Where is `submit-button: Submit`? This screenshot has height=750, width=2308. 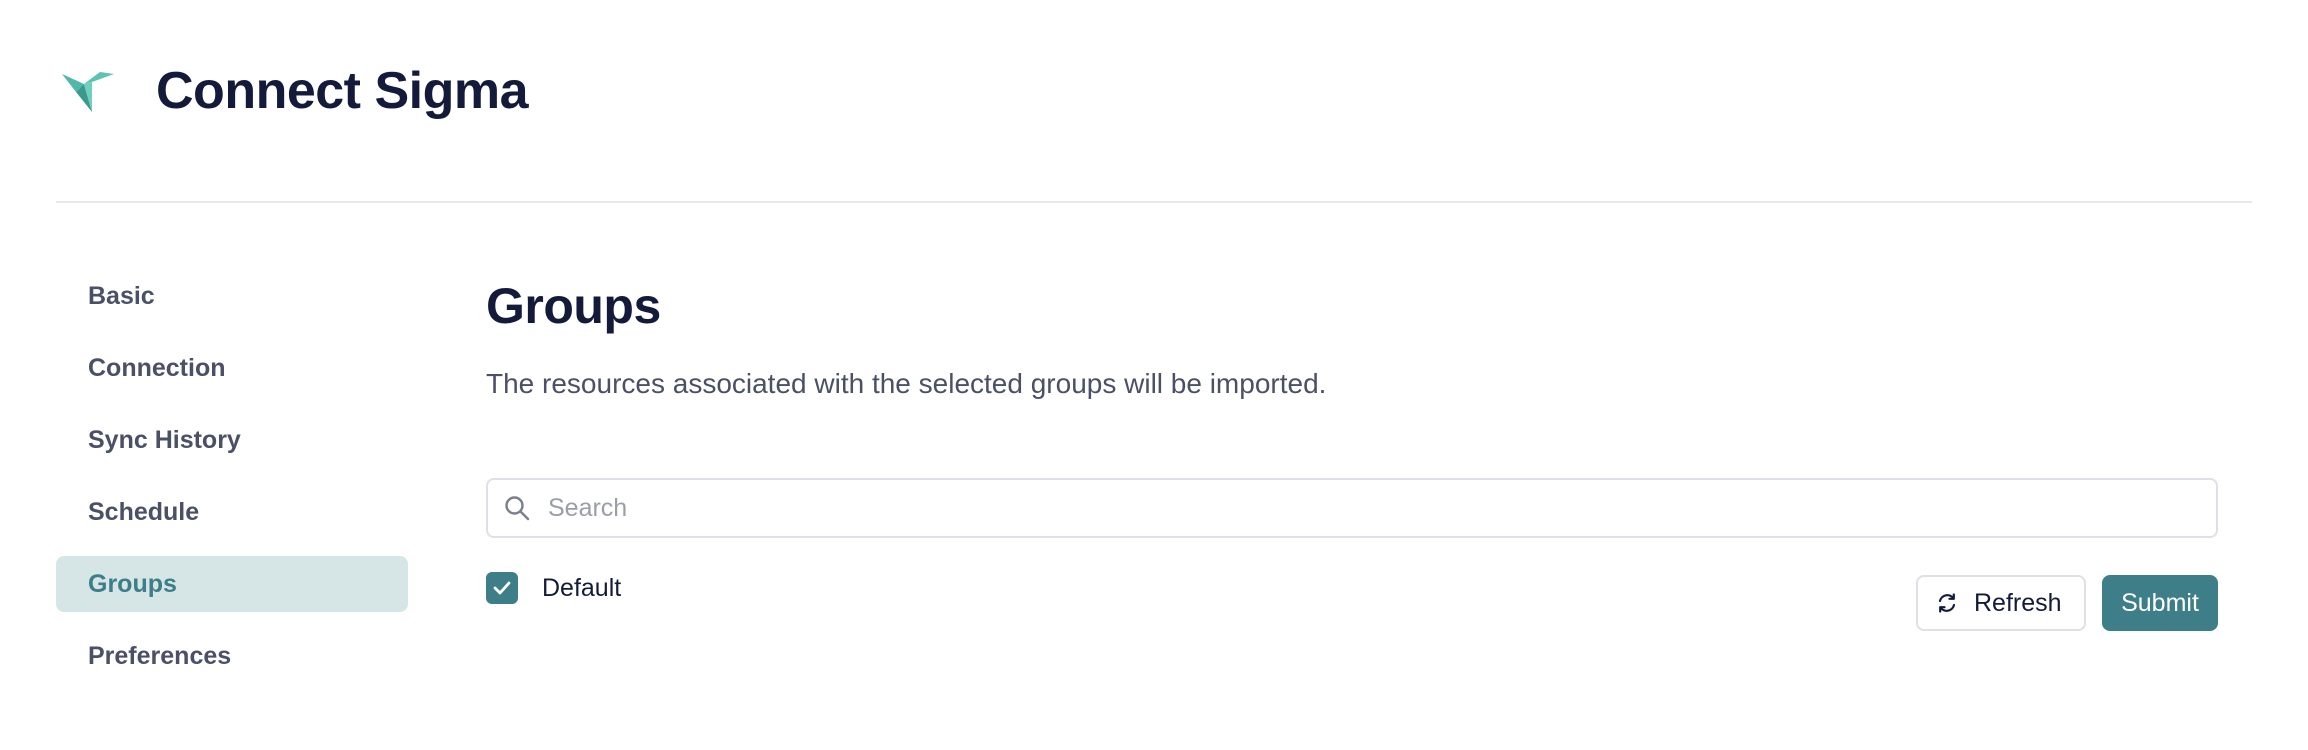 submit-button: Submit is located at coordinates (2160, 603).